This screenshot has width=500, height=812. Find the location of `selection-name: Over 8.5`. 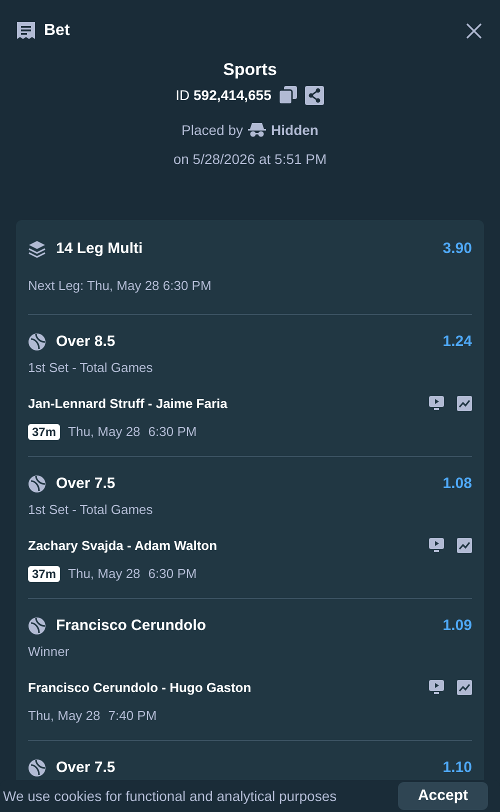

selection-name: Over 8.5 is located at coordinates (86, 342).